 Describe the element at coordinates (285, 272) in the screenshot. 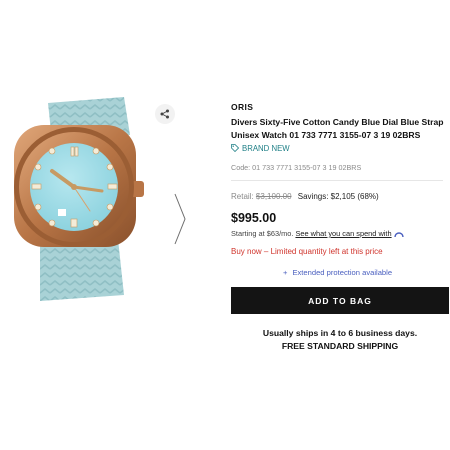

I see `plus-icon: +` at that location.